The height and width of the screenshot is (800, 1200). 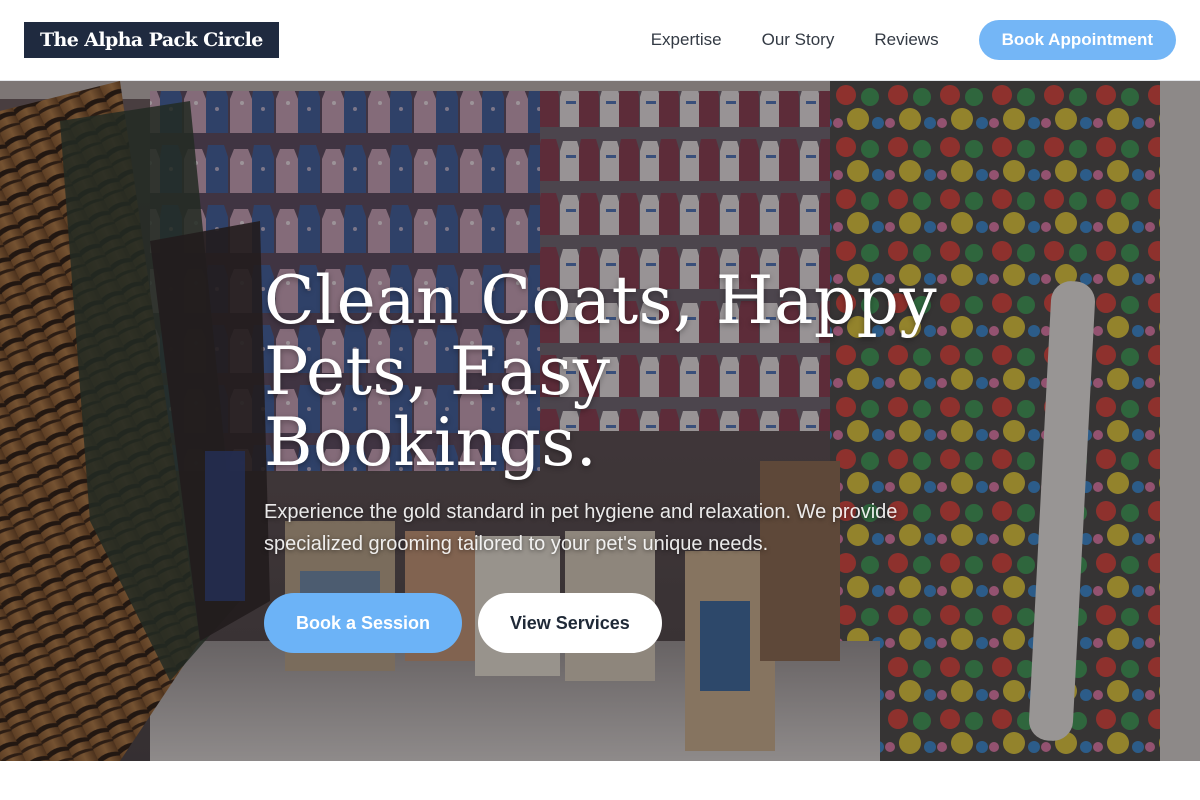 What do you see at coordinates (601, 300) in the screenshot?
I see `hero-title-line-1: Clean Coats, Happy` at bounding box center [601, 300].